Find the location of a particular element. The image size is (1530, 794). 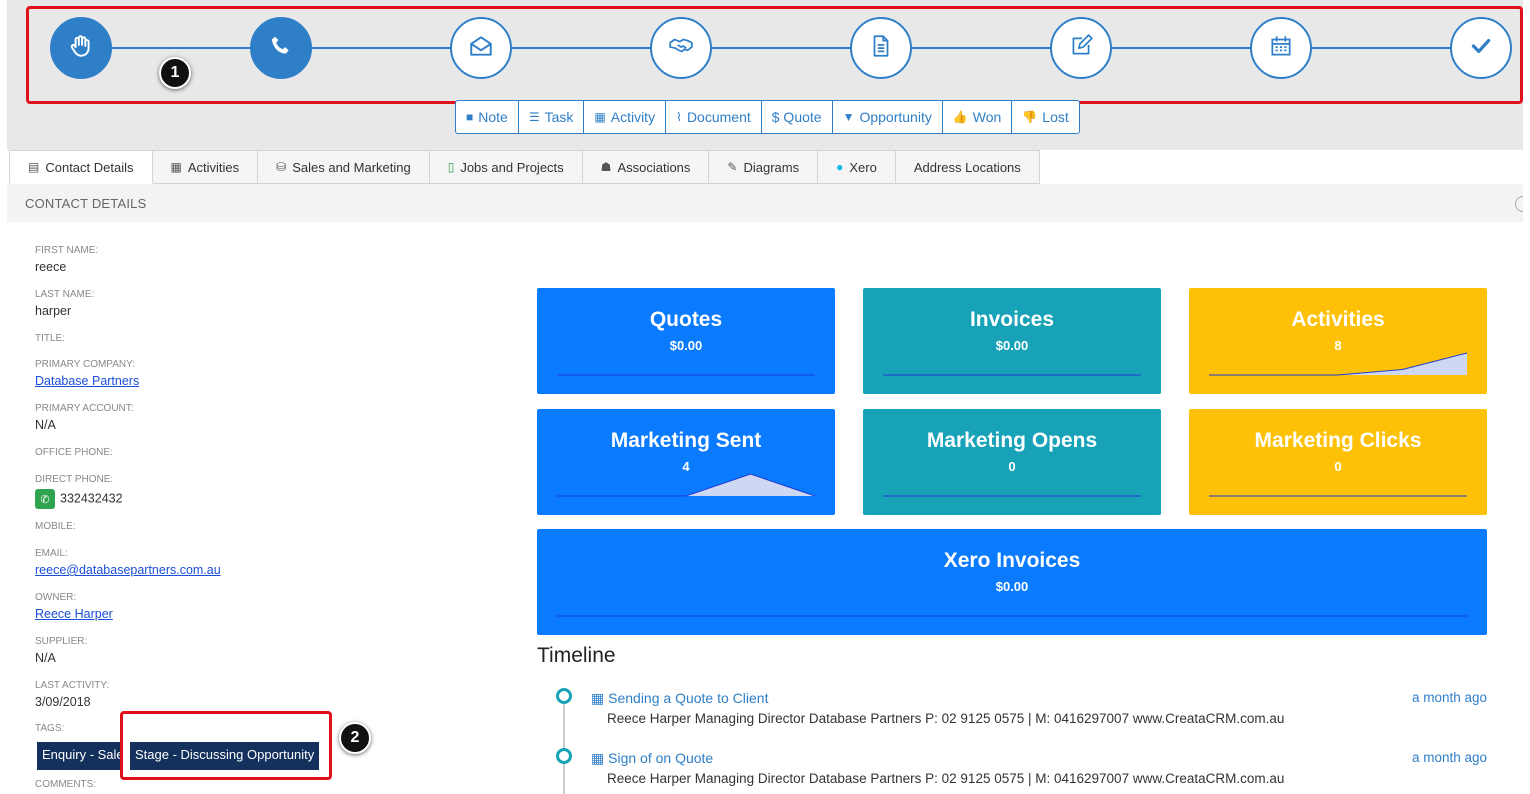

phone-icon: ✆ is located at coordinates (45, 499).